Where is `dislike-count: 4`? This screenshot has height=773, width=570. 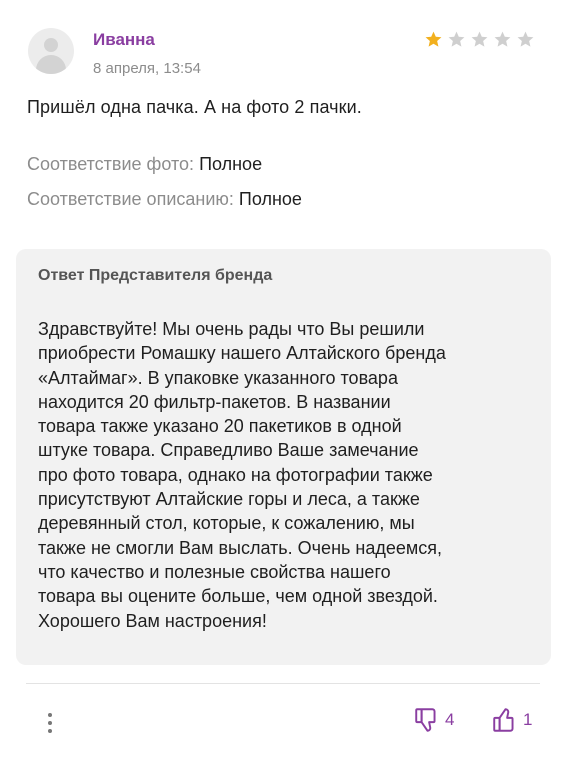 dislike-count: 4 is located at coordinates (450, 719).